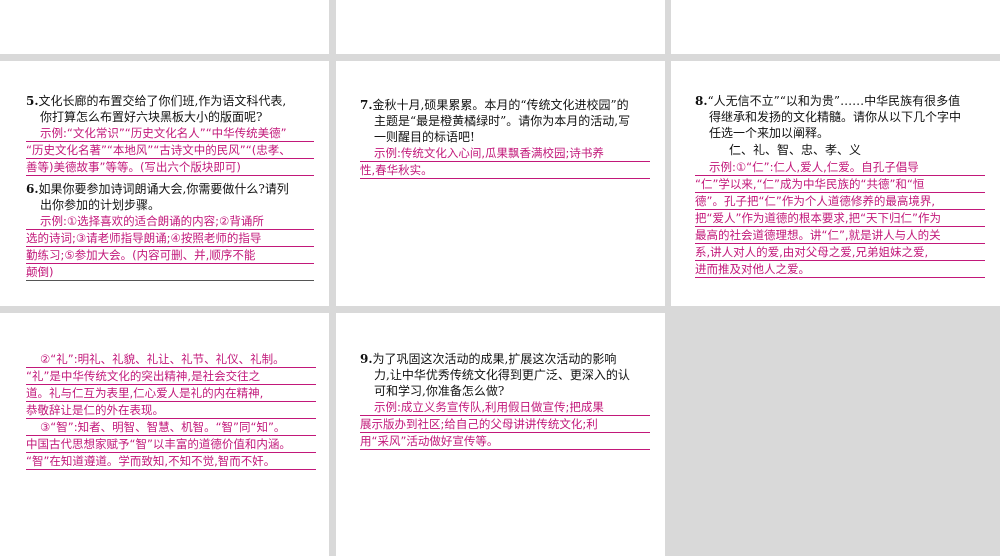 The image size is (1000, 556). I want to click on top-panel-left, so click(164, 27).